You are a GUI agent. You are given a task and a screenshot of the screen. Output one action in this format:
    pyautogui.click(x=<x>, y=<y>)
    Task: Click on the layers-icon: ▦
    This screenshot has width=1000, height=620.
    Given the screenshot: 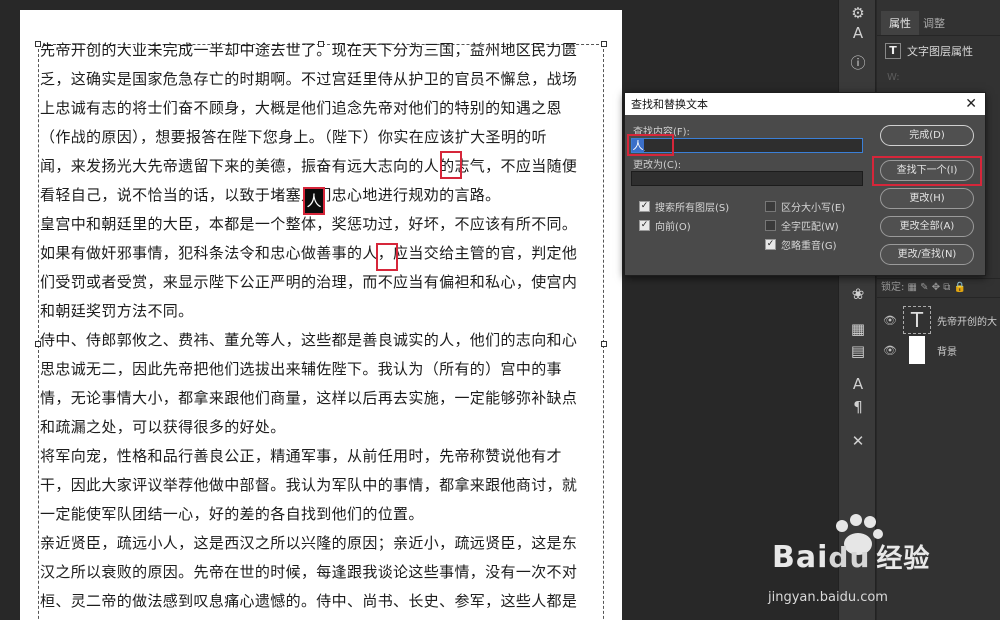 What is the action you would take?
    pyautogui.click(x=858, y=329)
    